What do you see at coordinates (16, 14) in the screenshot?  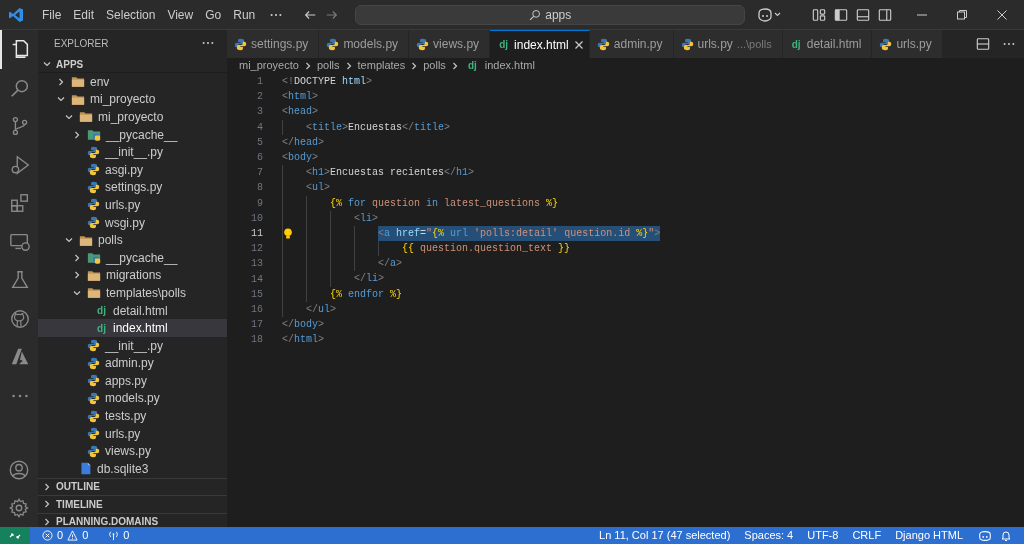 I see `app-logo-icon` at bounding box center [16, 14].